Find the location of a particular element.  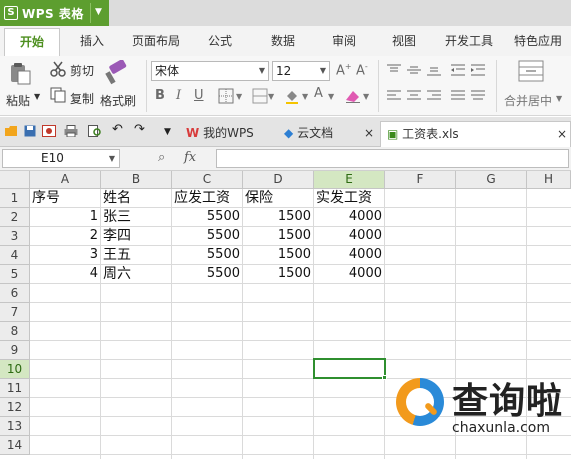

row-header-9: 9 is located at coordinates (15, 350).